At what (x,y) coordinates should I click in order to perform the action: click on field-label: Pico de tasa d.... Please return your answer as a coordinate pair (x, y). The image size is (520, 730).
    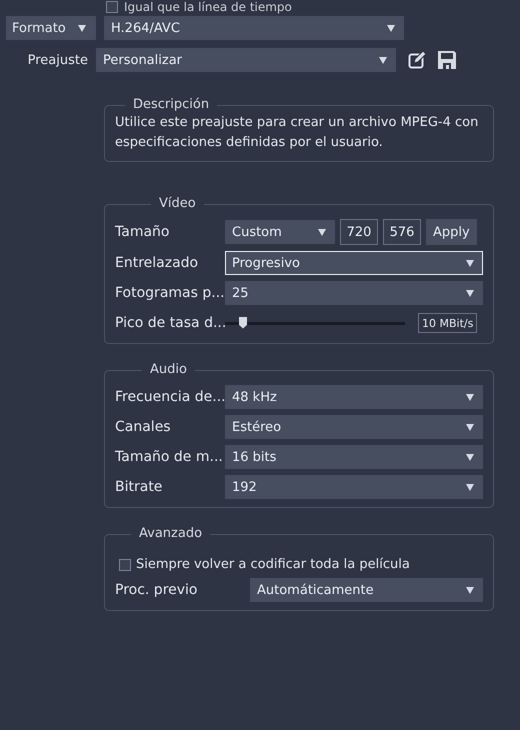
    Looking at the image, I should click on (170, 323).